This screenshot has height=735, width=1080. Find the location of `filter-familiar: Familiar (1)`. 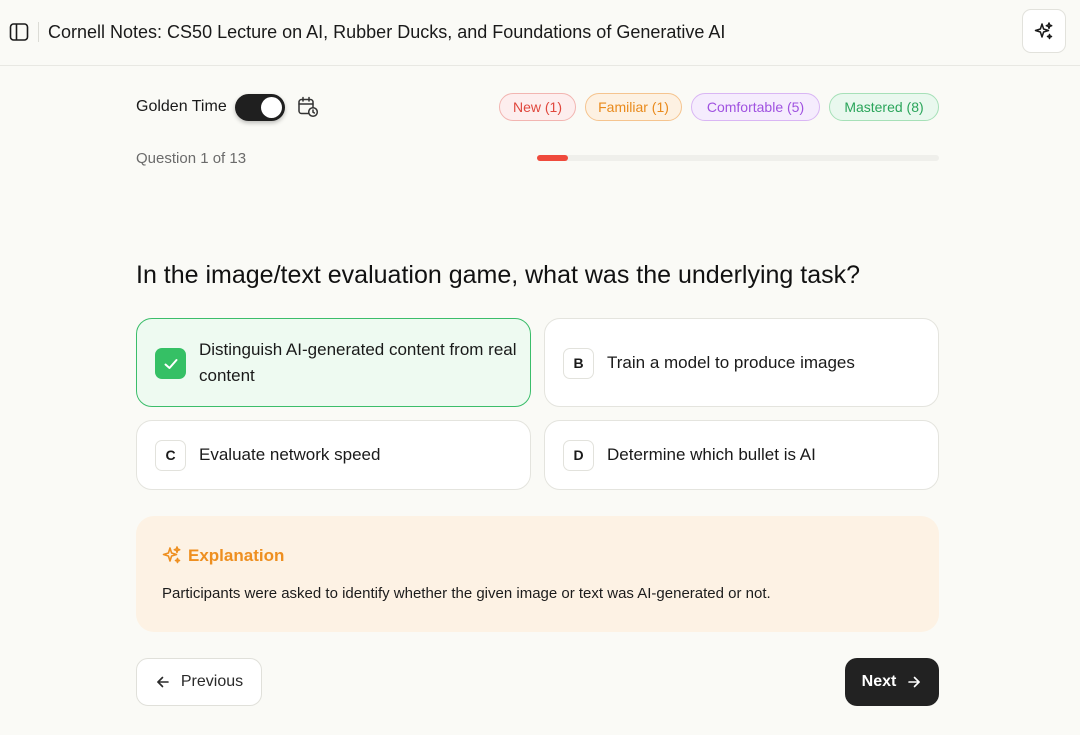

filter-familiar: Familiar (1) is located at coordinates (633, 107).